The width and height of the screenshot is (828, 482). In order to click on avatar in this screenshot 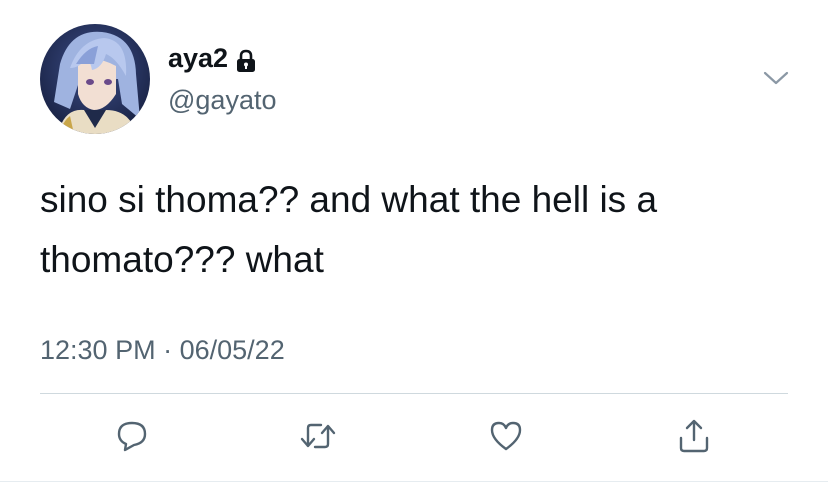, I will do `click(95, 79)`.